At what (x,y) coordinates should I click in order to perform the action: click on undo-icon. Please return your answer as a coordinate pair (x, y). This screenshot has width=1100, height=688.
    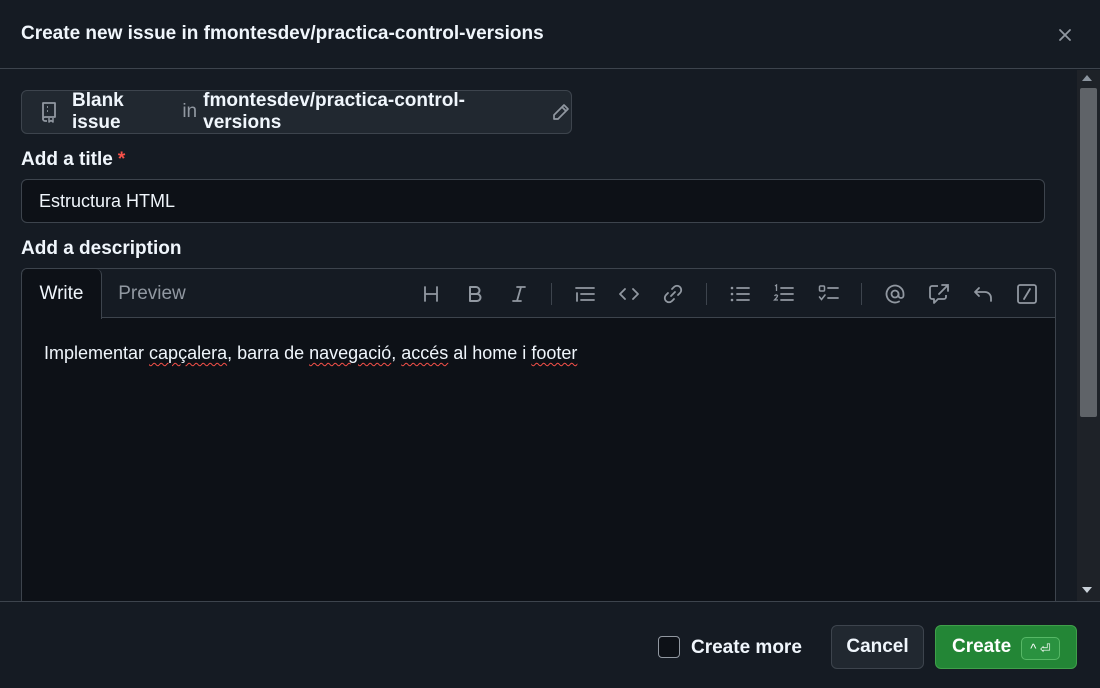
    Looking at the image, I should click on (983, 294).